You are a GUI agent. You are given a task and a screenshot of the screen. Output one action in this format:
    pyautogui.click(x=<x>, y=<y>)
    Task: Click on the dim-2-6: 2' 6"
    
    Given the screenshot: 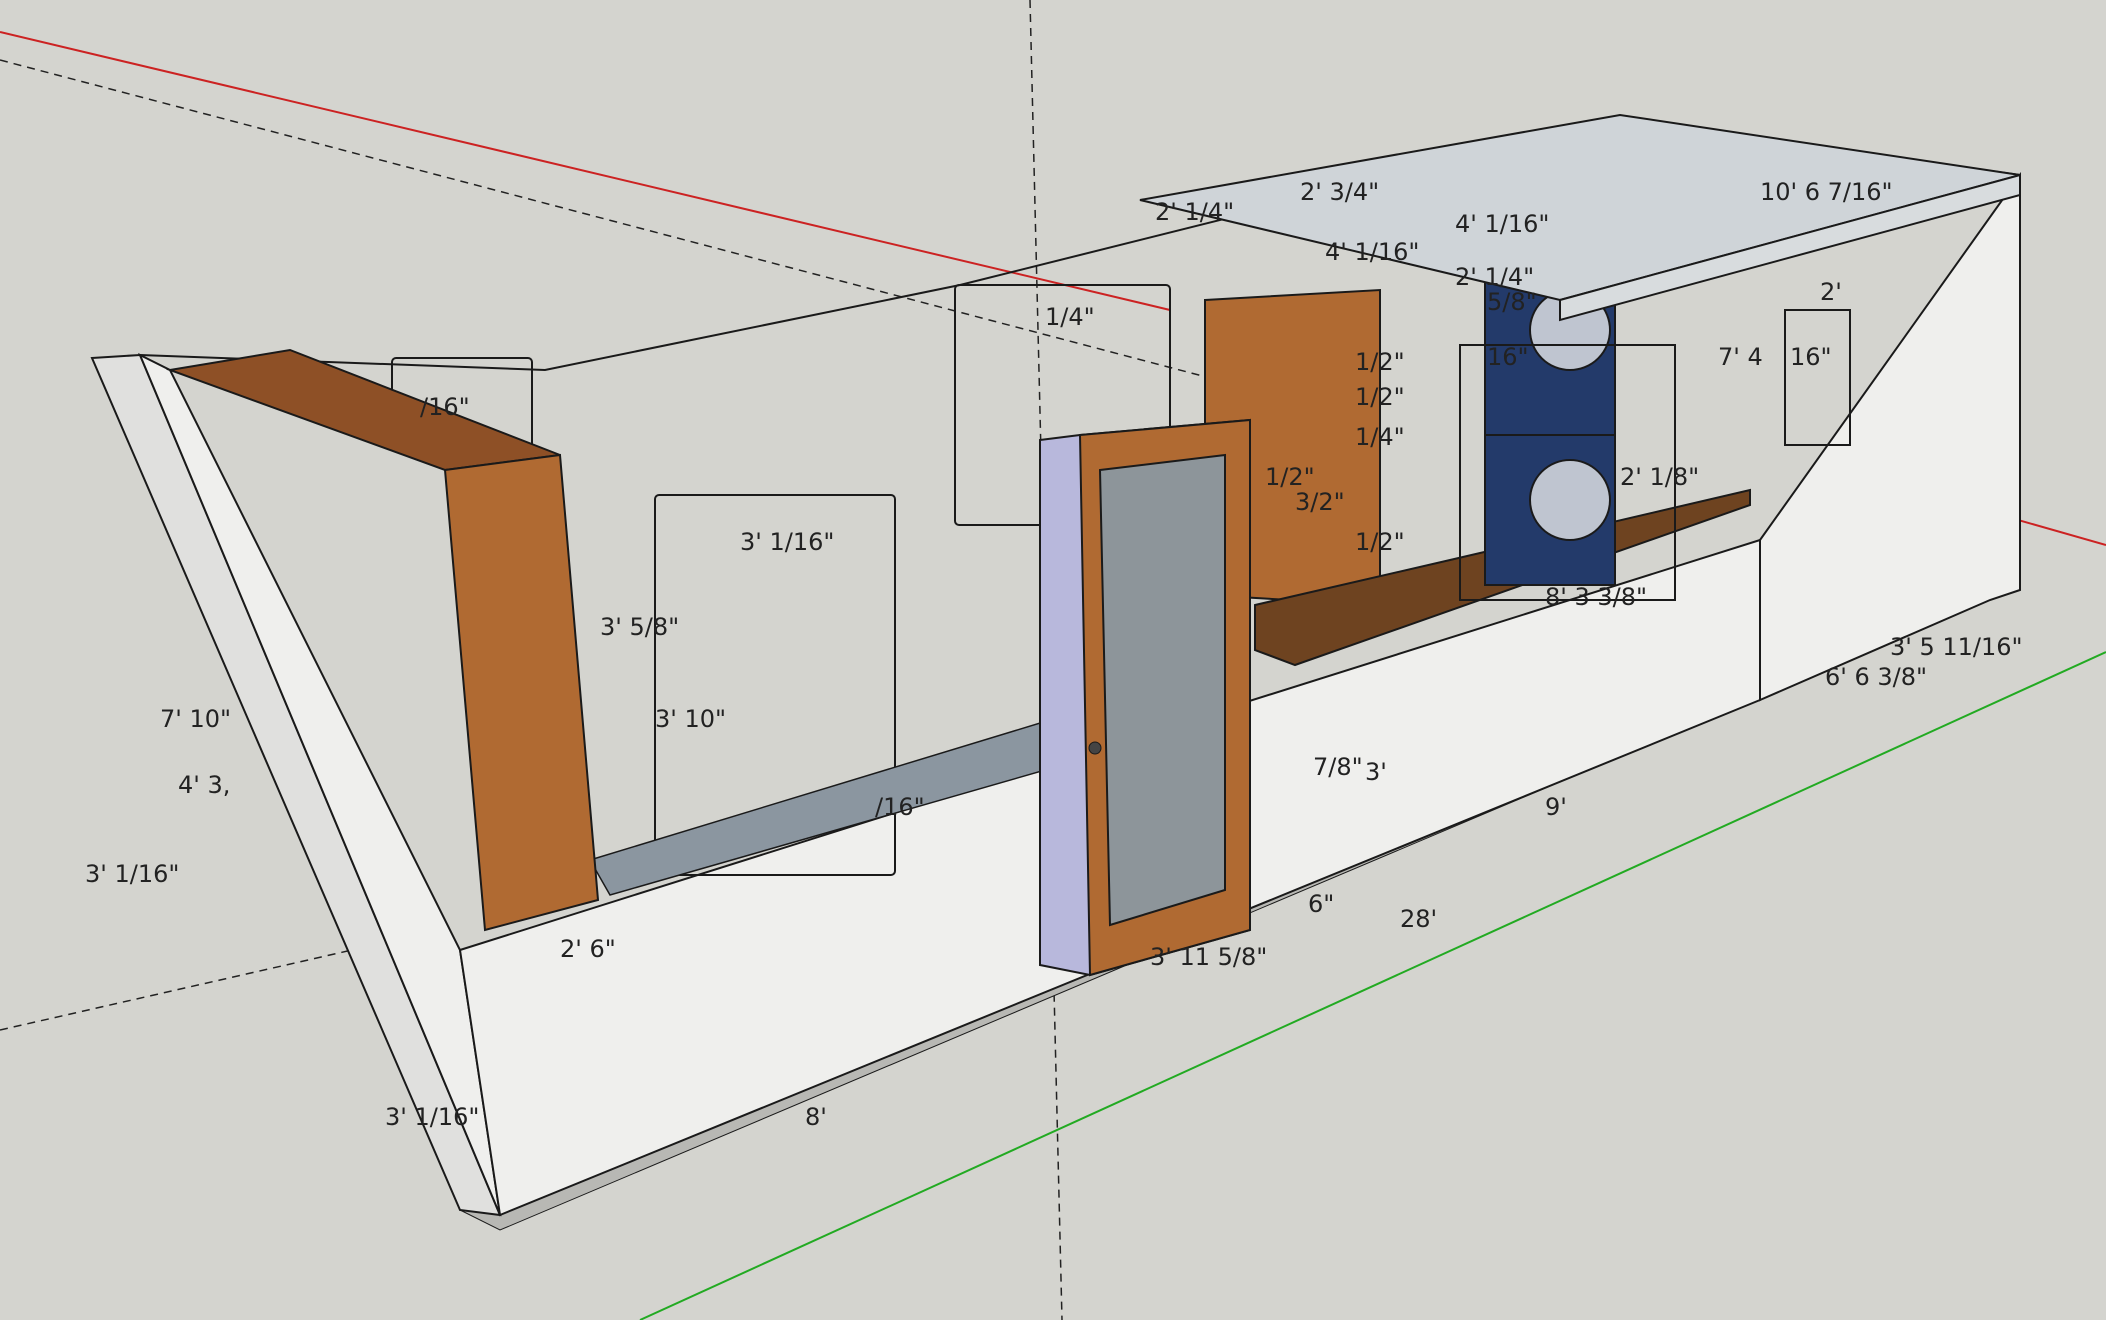 What is the action you would take?
    pyautogui.click(x=588, y=949)
    